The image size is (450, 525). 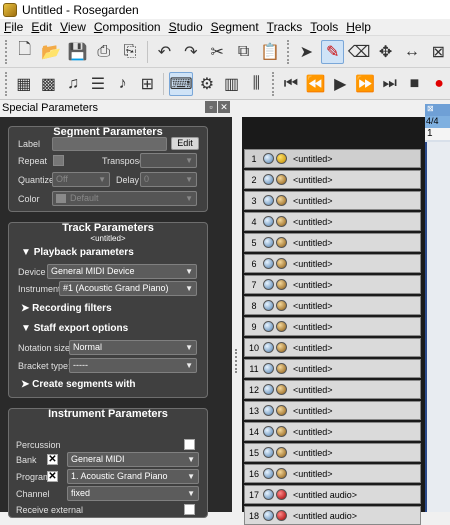 I want to click on menu-item: Edit, so click(x=41, y=27).